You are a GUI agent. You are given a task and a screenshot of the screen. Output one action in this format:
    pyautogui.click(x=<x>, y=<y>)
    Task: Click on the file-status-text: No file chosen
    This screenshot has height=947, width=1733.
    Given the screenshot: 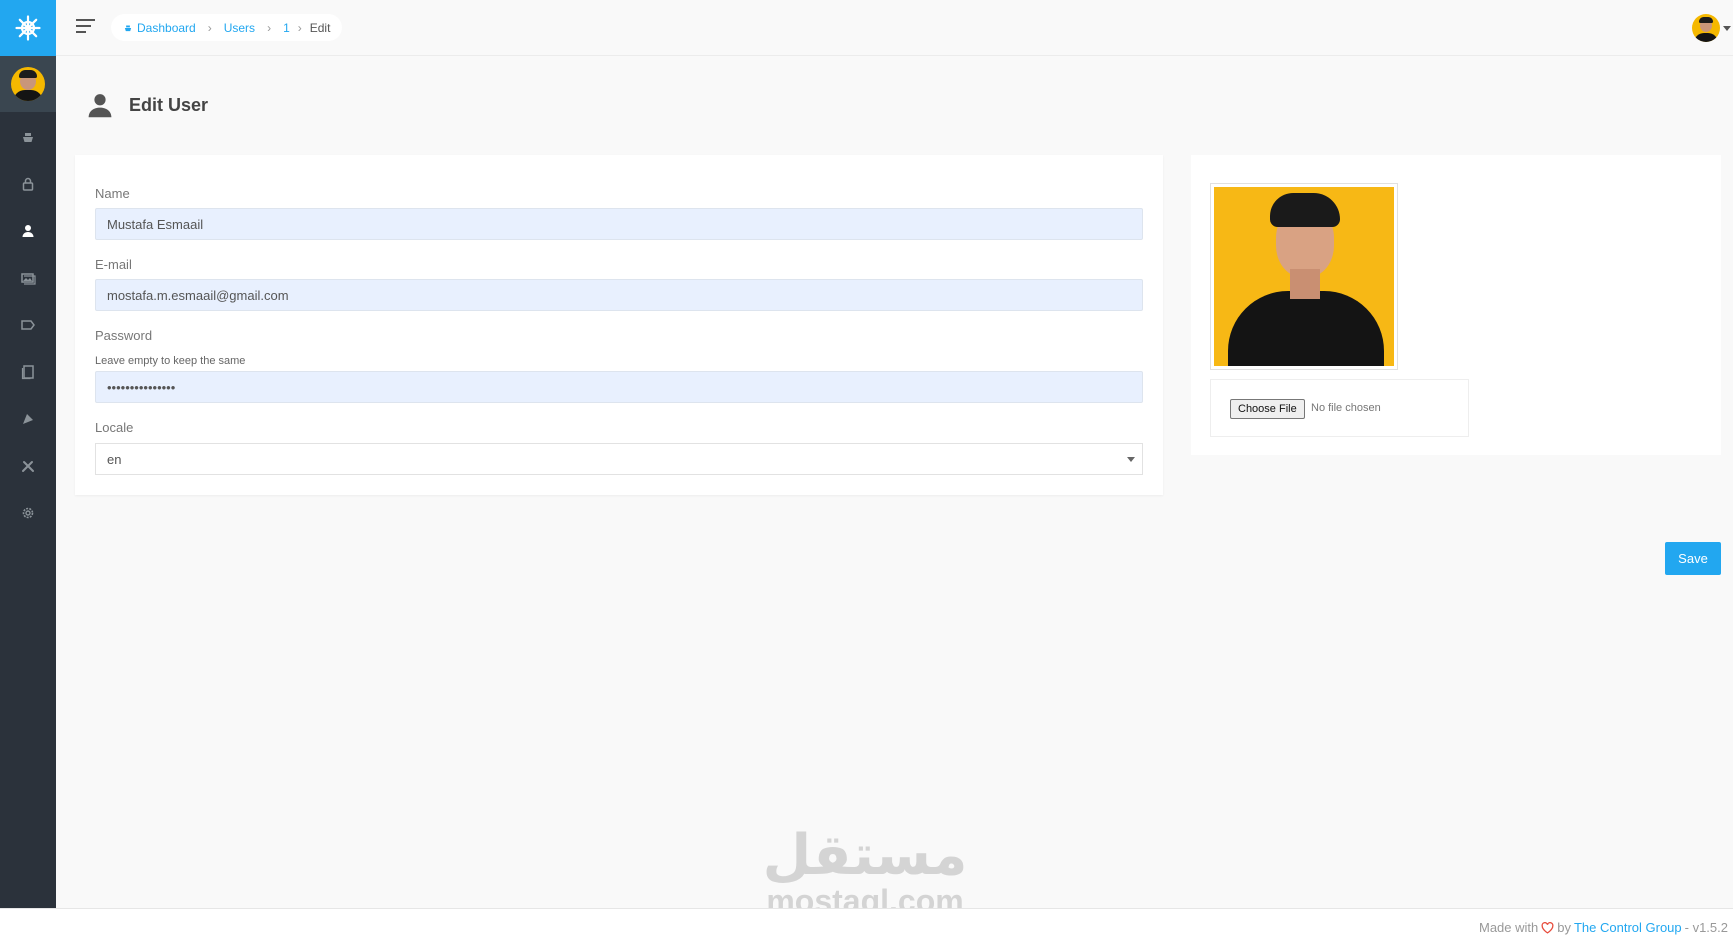 What is the action you would take?
    pyautogui.click(x=1346, y=408)
    